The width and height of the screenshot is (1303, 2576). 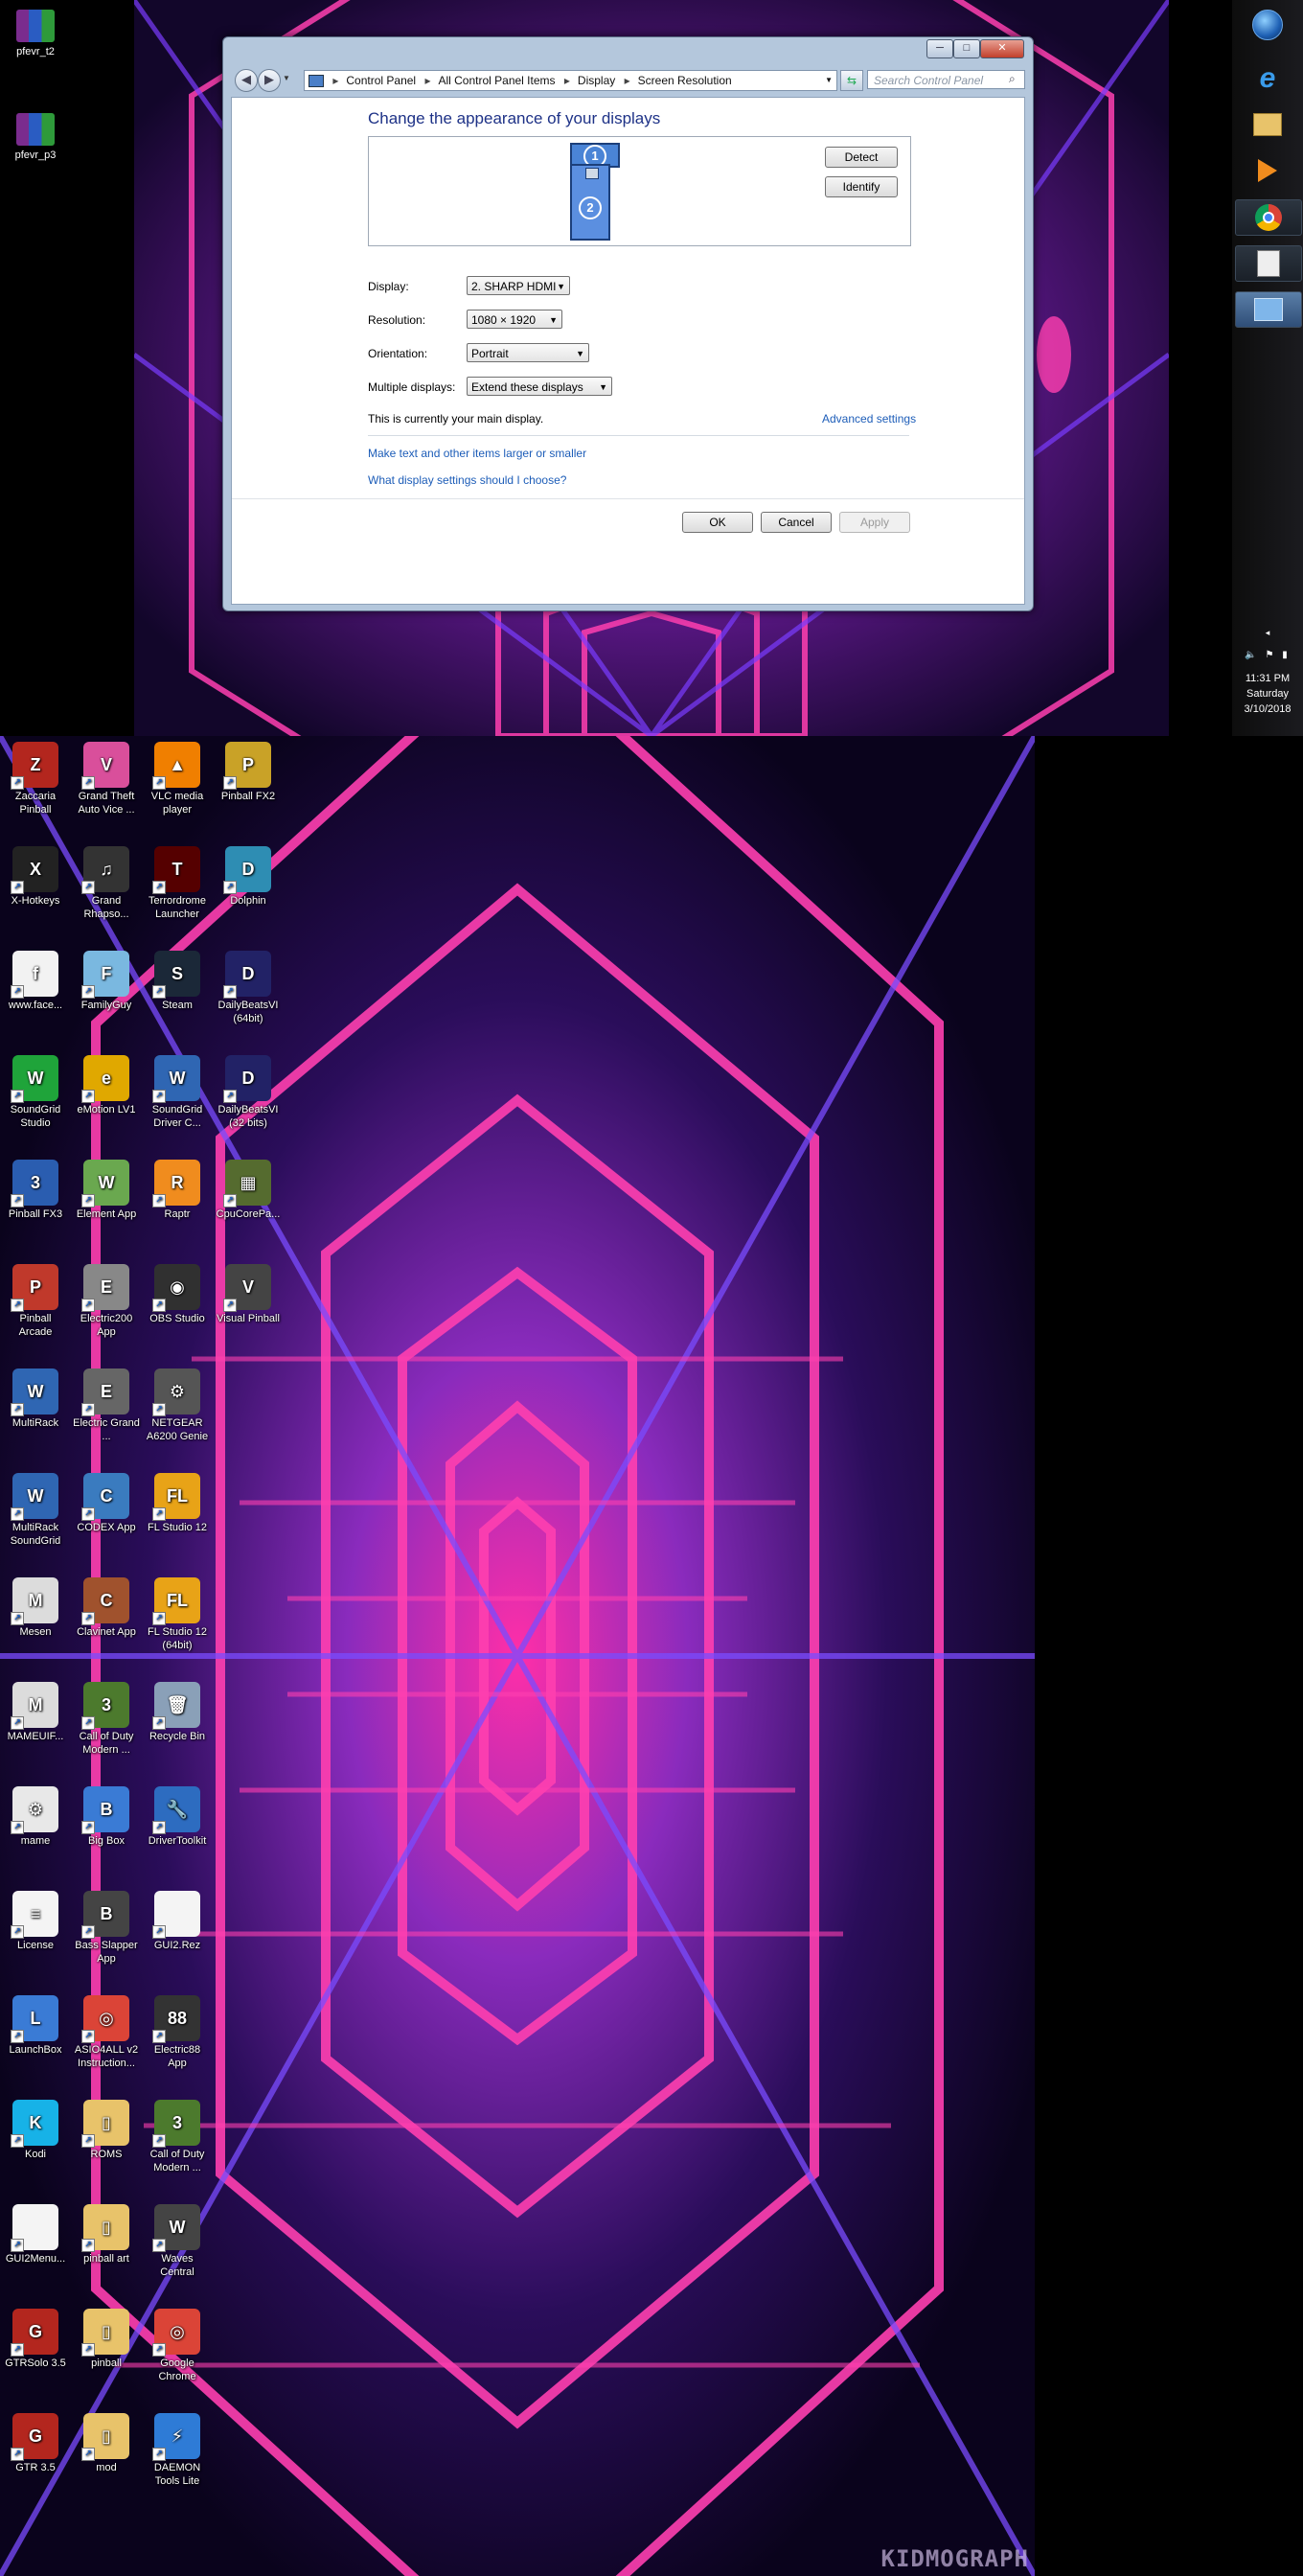 I want to click on desktop-icon: 🗑 ↗ Recycle Bin, so click(x=177, y=1713).